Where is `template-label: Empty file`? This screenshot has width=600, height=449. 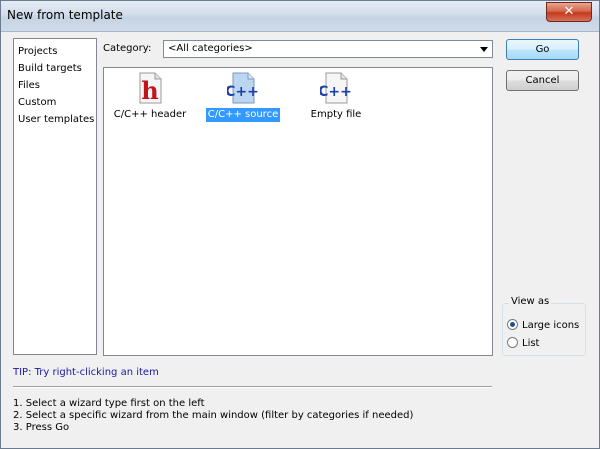 template-label: Empty file is located at coordinates (336, 114).